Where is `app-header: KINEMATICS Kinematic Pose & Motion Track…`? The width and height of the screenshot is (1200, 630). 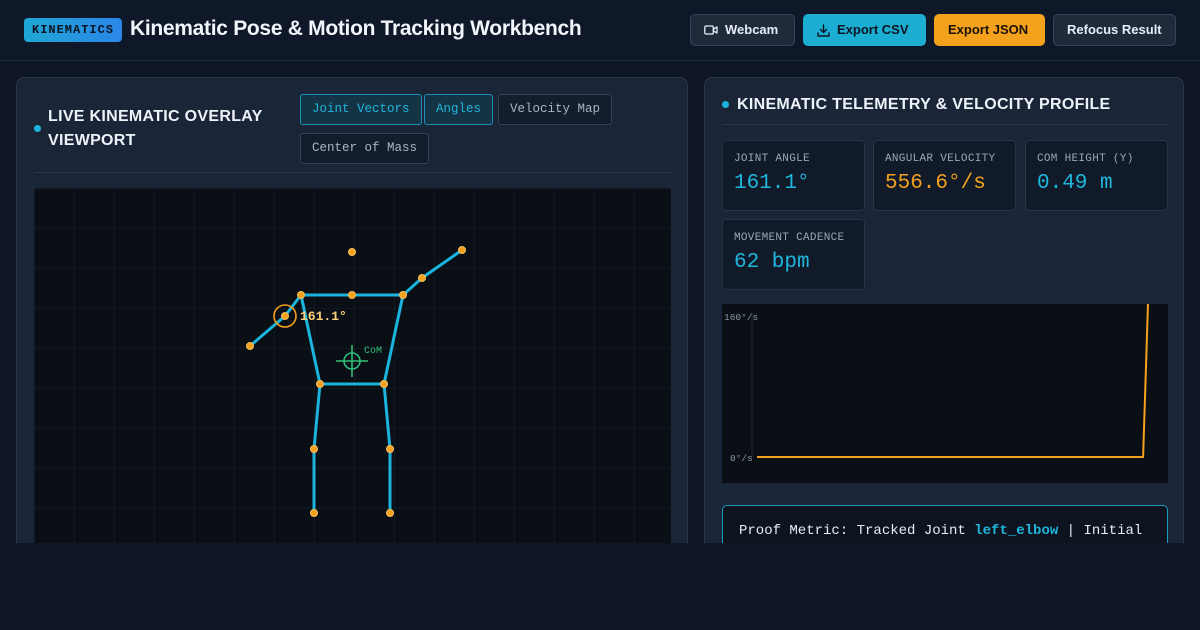
app-header: KINEMATICS Kinematic Pose & Motion Track… is located at coordinates (600, 30).